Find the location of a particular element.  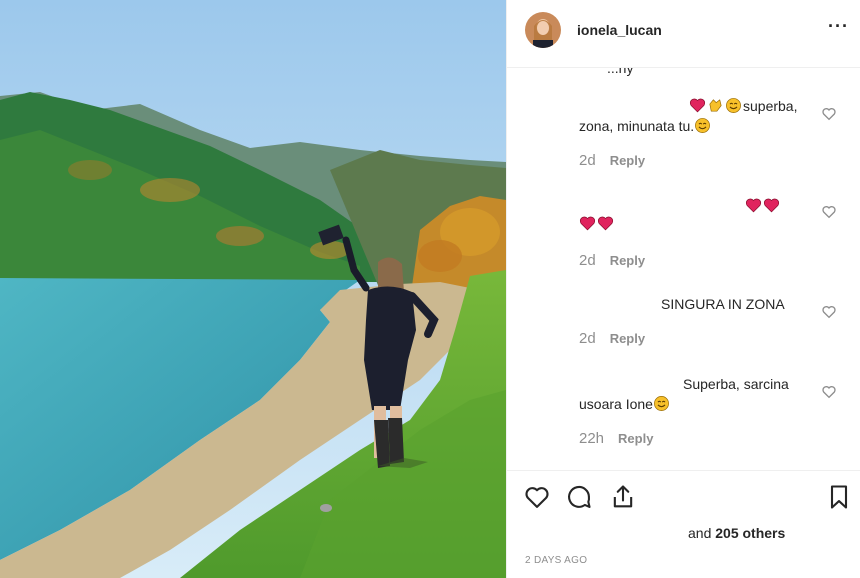

comment-meta: 22h Reply is located at coordinates (616, 438).